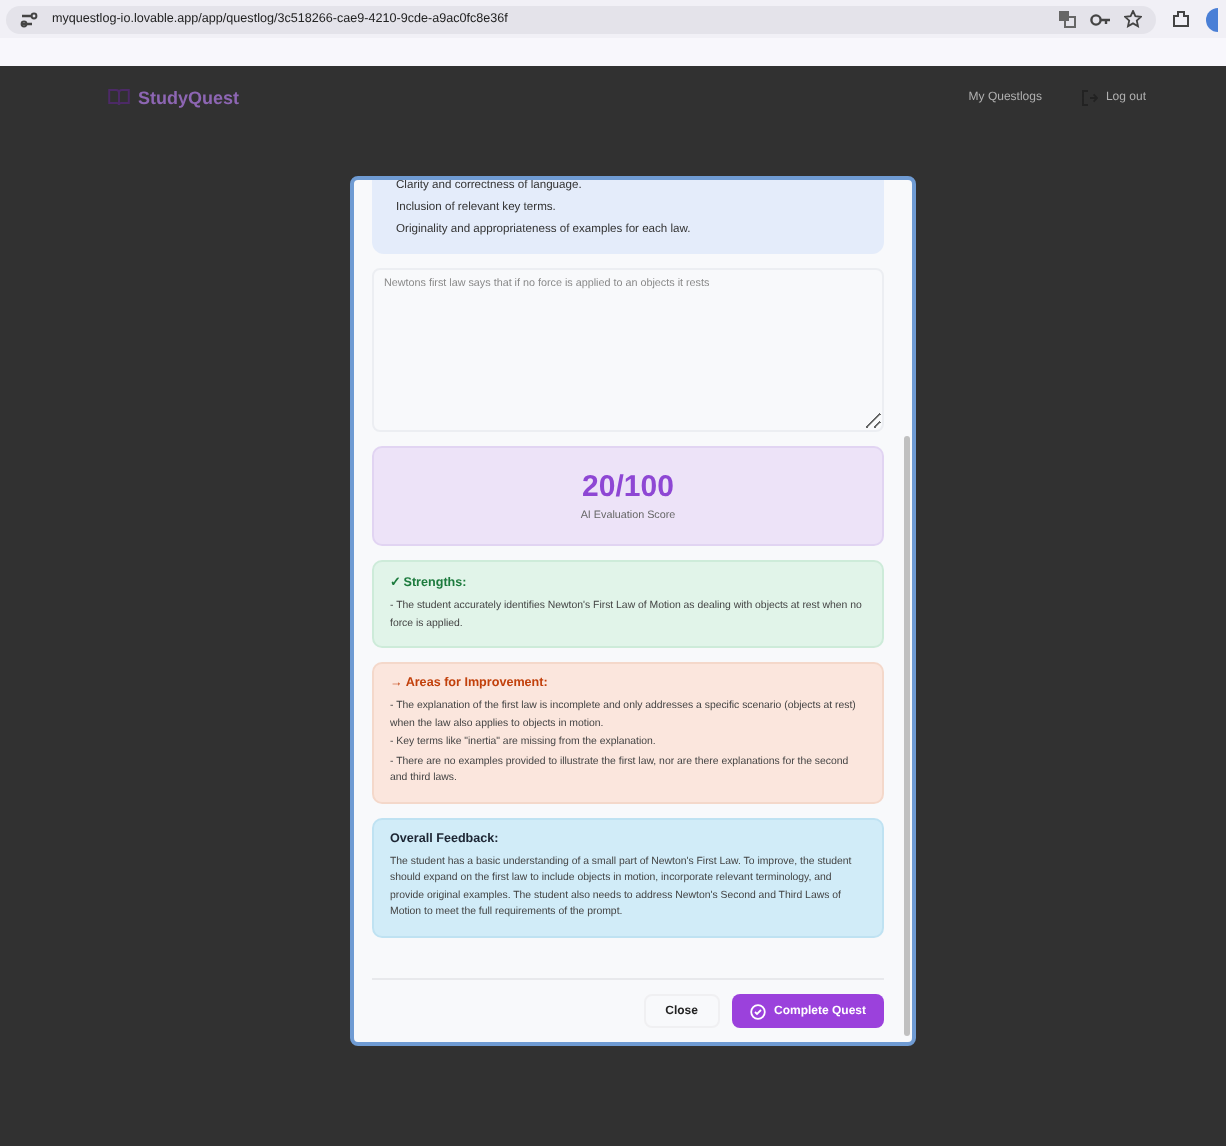 Image resolution: width=1226 pixels, height=1146 pixels. What do you see at coordinates (907, 736) in the screenshot?
I see `scroll-thumb` at bounding box center [907, 736].